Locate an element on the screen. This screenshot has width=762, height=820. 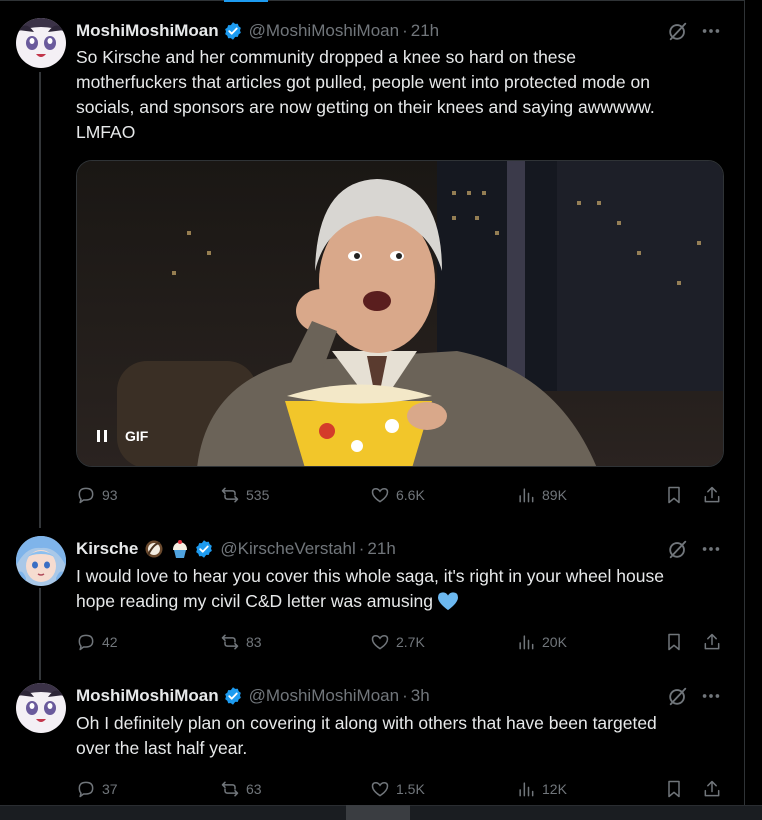
tweet-actions: 37 63 1.5K 12K is located at coordinates (401, 789).